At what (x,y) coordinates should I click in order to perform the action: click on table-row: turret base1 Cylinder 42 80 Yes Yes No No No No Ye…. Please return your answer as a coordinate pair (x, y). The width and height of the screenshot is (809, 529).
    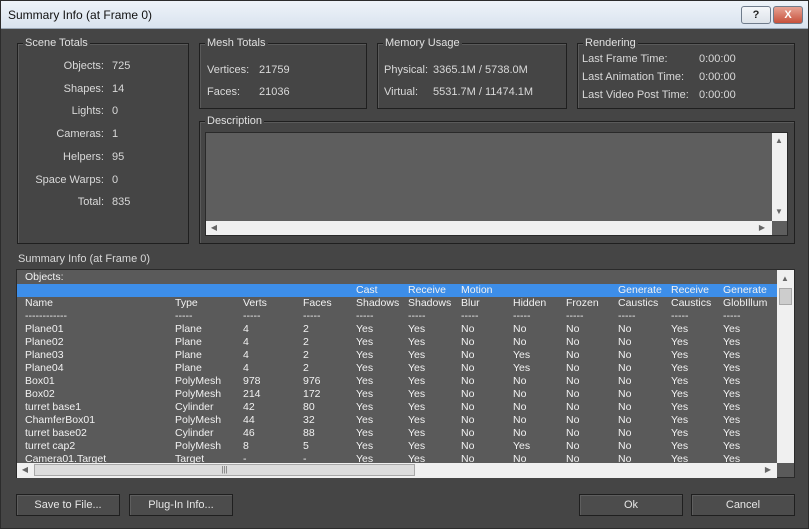
    Looking at the image, I should click on (397, 407).